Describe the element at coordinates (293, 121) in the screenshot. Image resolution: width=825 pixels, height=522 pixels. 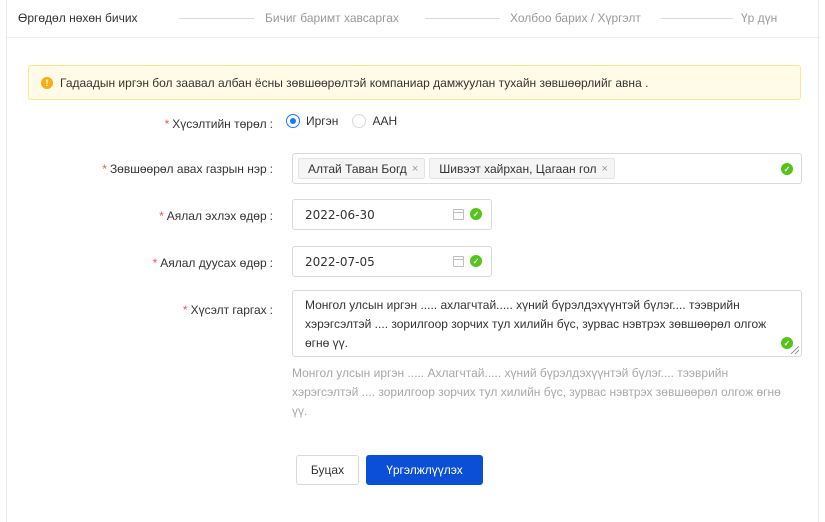
I see `radio-checked-icon` at that location.